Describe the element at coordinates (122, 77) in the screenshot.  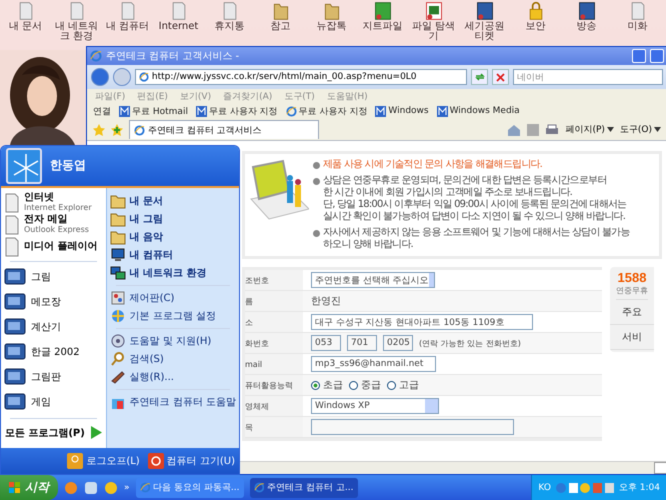
I see `forward-button` at that location.